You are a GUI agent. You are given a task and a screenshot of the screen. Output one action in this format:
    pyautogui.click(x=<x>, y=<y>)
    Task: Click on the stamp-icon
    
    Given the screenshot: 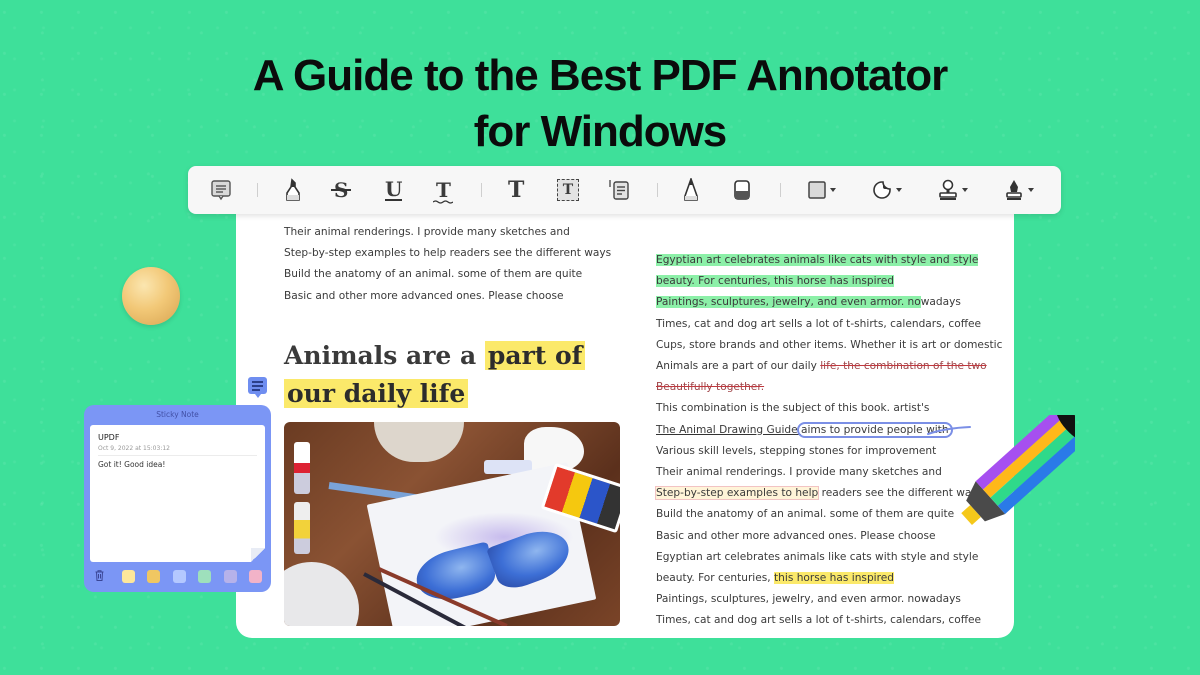 What is the action you would take?
    pyautogui.click(x=948, y=189)
    